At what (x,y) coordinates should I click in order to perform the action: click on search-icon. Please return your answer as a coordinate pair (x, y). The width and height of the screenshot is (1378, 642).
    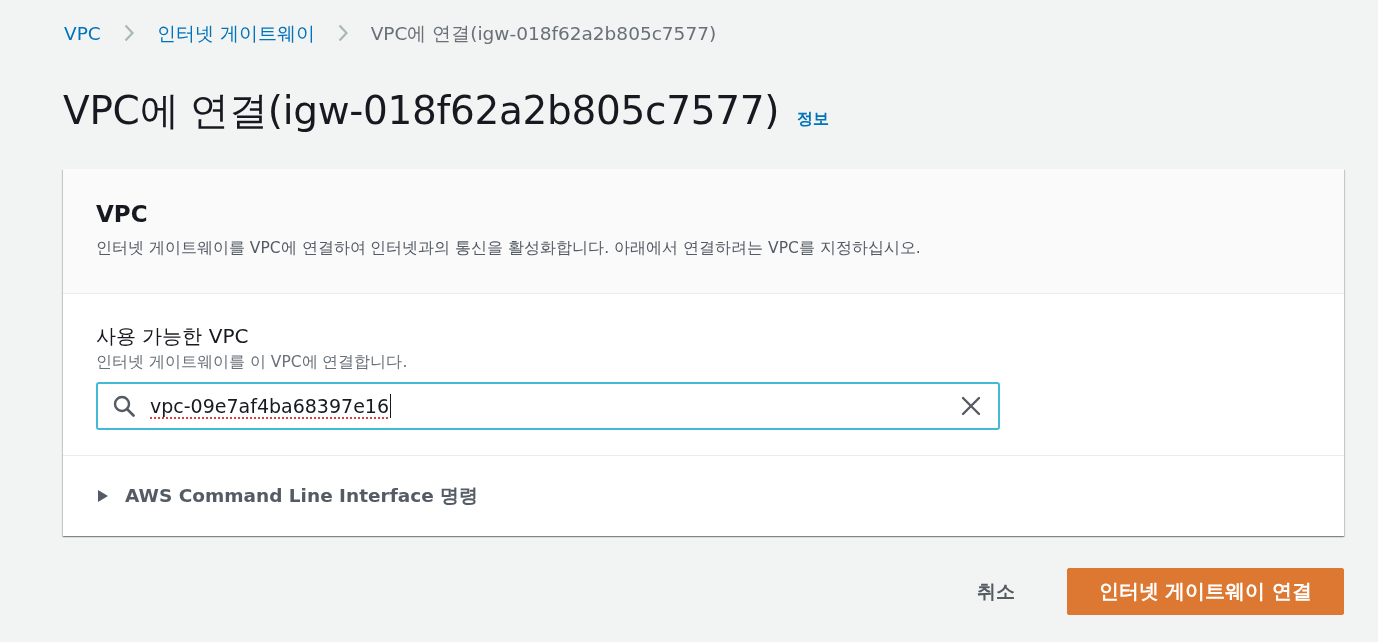
    Looking at the image, I should click on (124, 406).